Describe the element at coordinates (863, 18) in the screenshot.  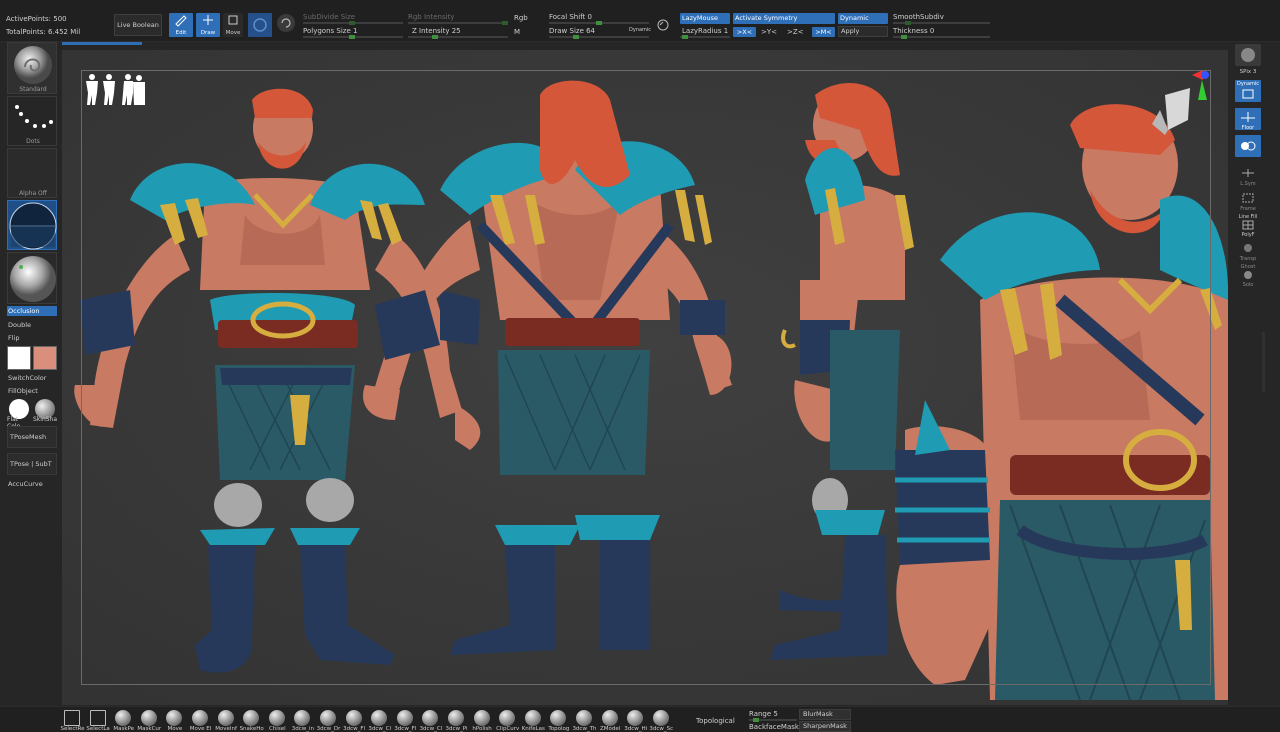
I see `dynamic-button: Dynamic` at that location.